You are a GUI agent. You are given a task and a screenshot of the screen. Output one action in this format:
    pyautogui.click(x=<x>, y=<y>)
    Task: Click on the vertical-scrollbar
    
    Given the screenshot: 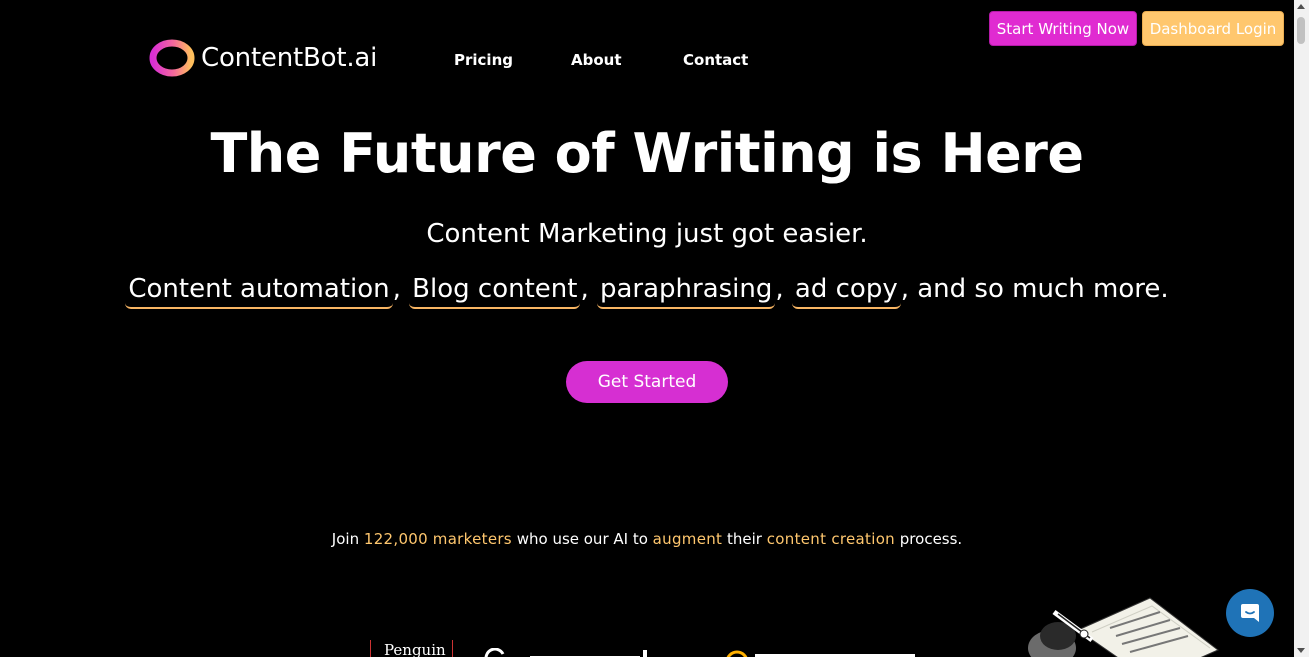 What is the action you would take?
    pyautogui.click(x=1301, y=328)
    